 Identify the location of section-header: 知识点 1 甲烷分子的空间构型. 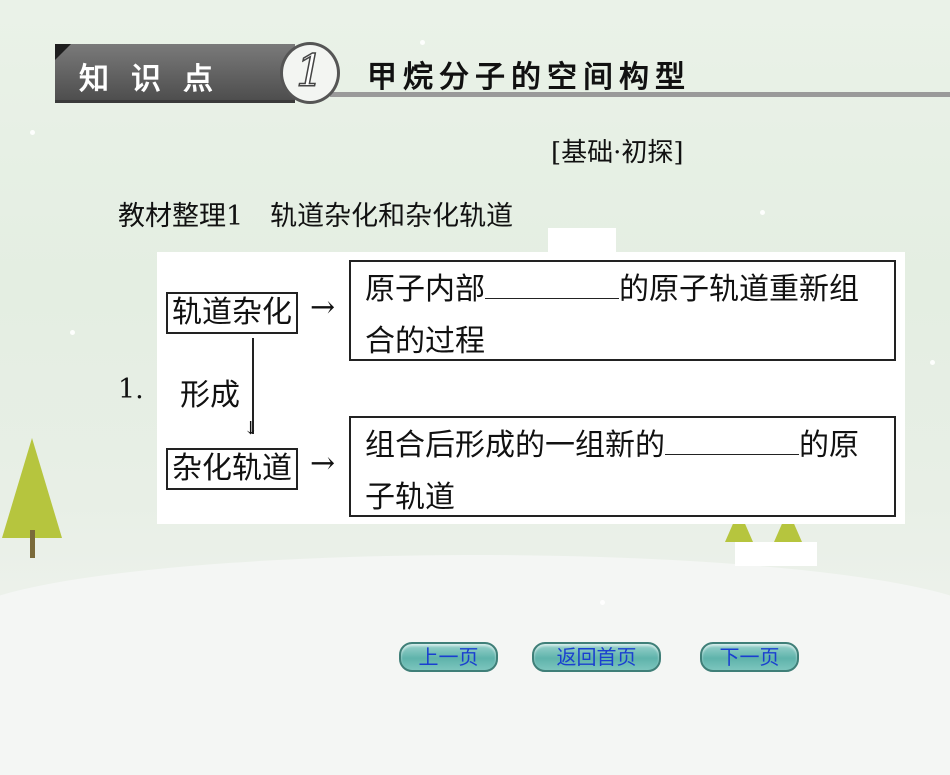
(502, 73).